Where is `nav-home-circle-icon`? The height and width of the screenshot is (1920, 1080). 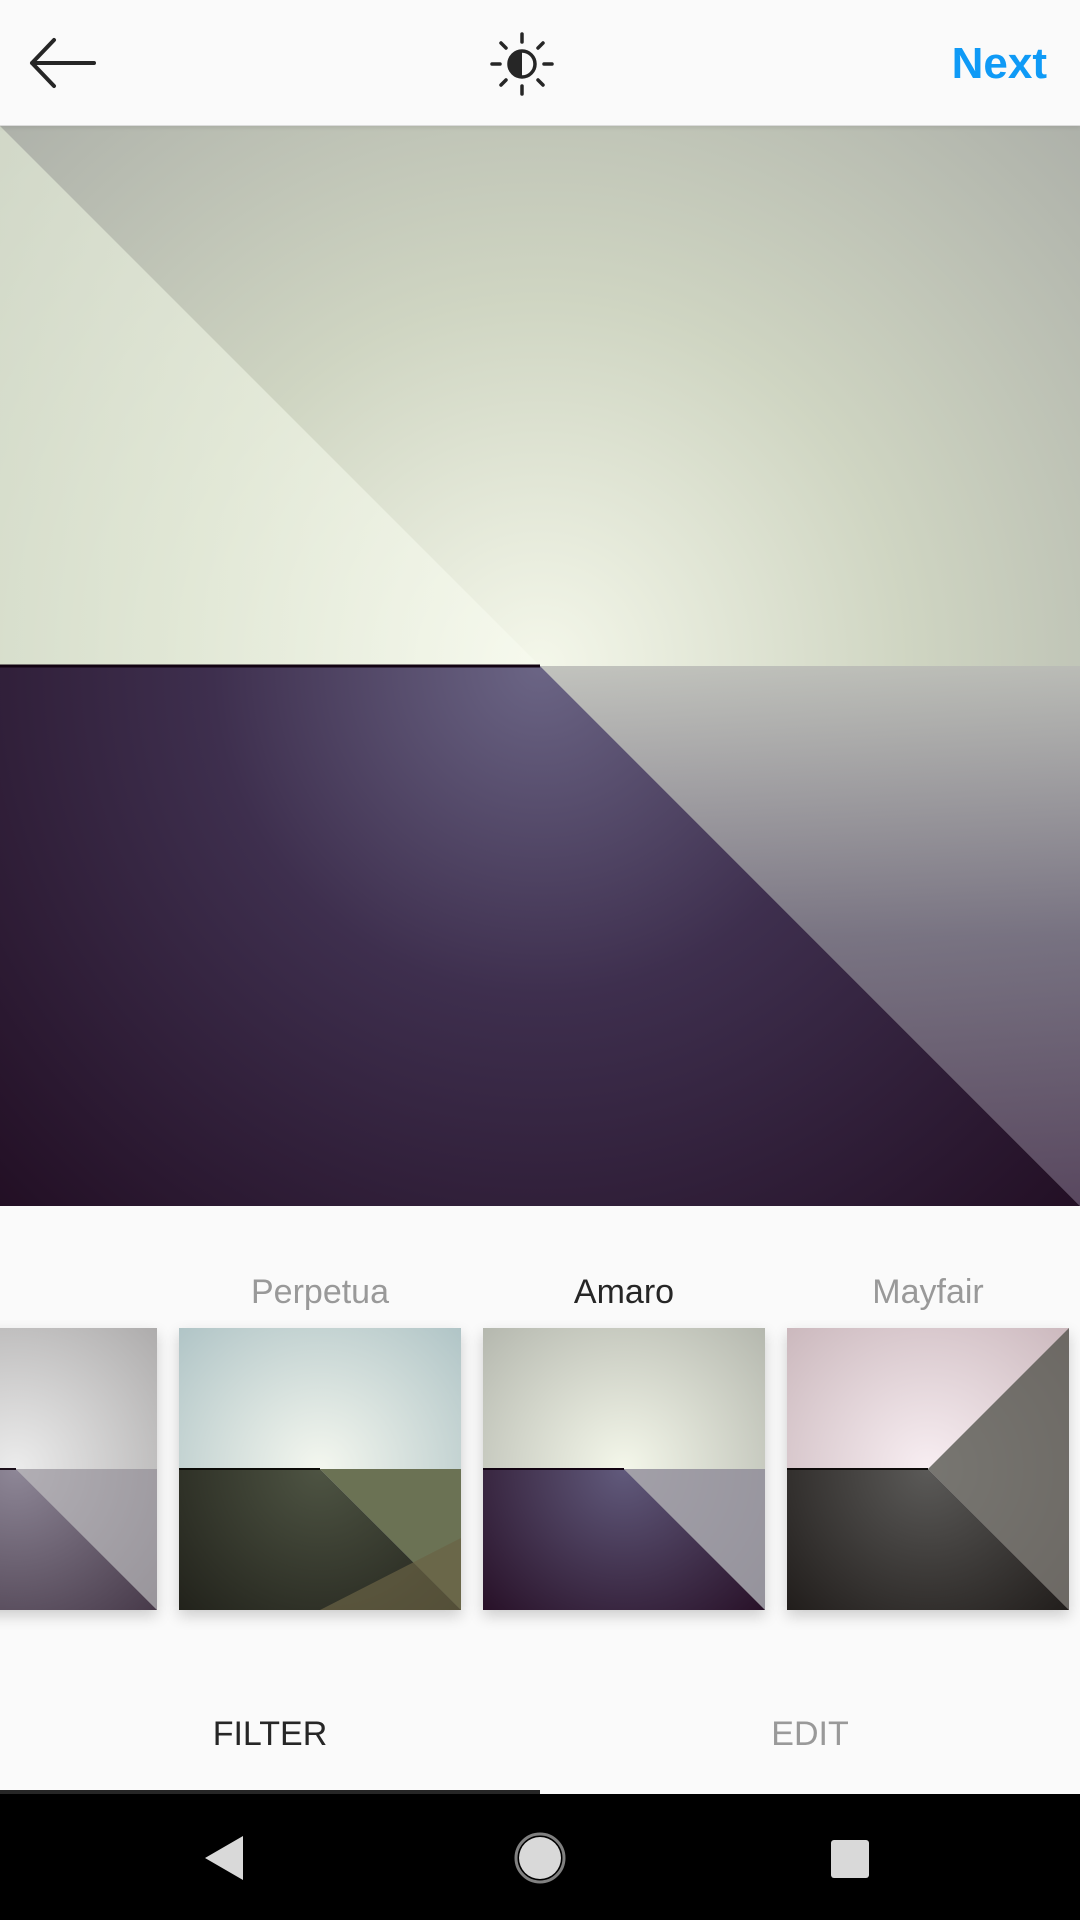 nav-home-circle-icon is located at coordinates (540, 1858).